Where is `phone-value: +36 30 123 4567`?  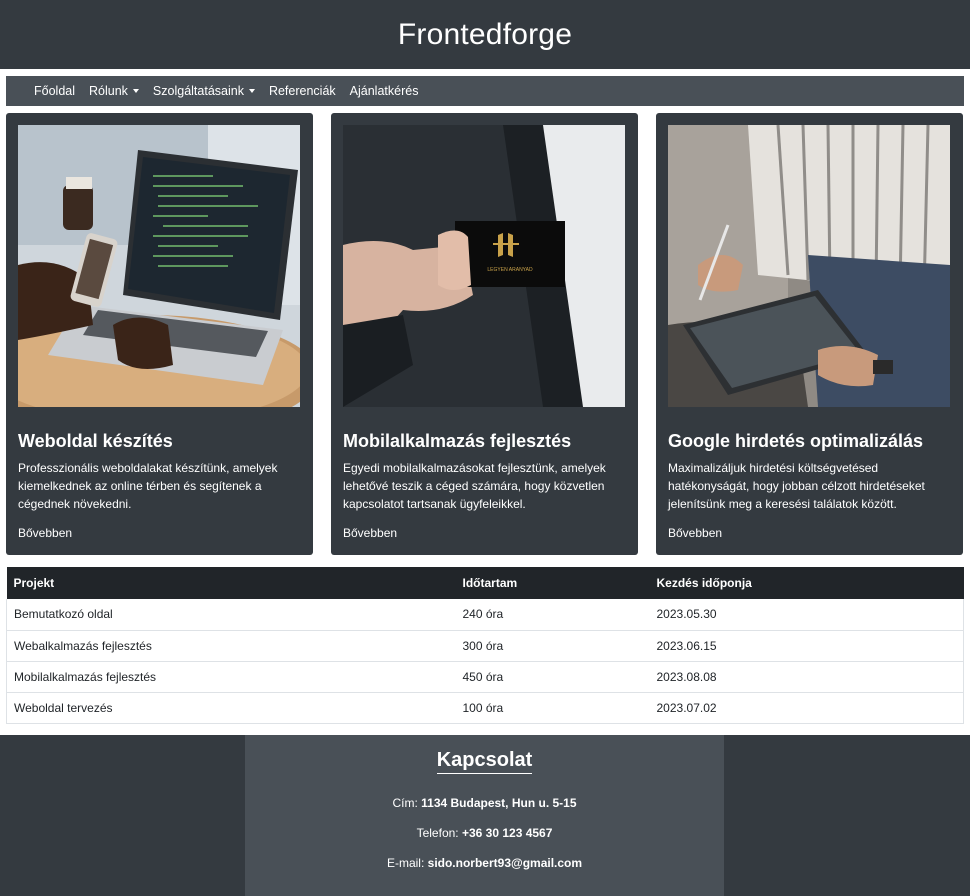 phone-value: +36 30 123 4567 is located at coordinates (507, 833).